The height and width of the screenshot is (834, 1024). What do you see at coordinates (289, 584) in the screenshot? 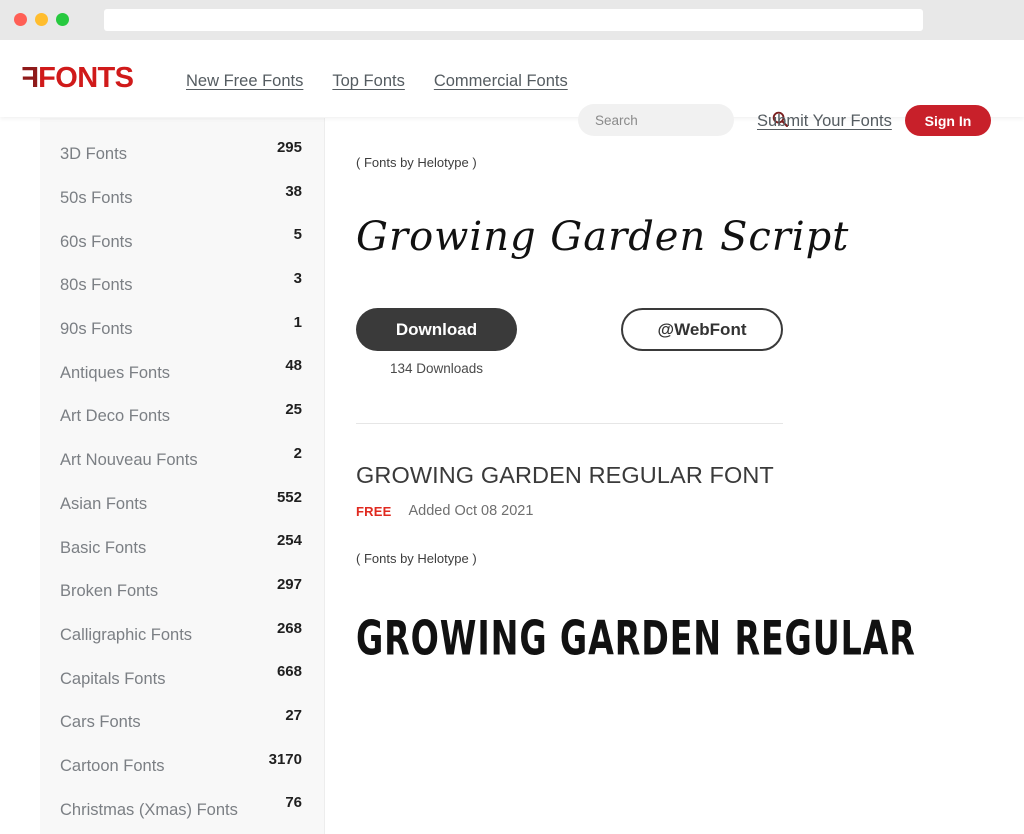
I see `sidebar-item-count: 297` at bounding box center [289, 584].